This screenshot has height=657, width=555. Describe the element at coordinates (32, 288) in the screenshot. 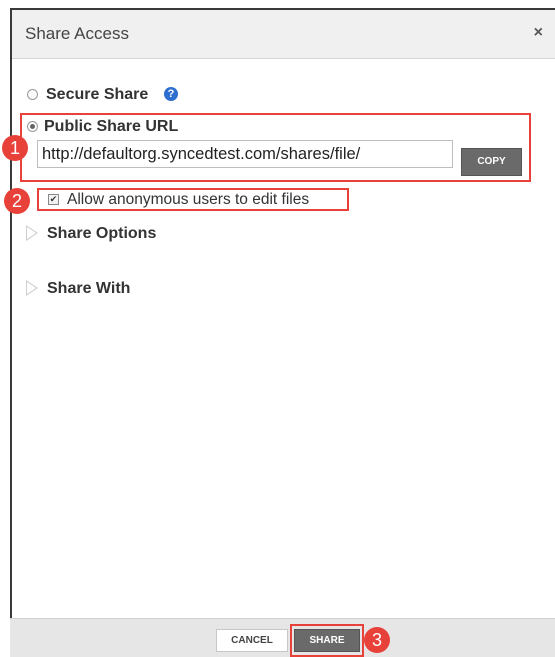

I see `expand-share-with-icon` at that location.